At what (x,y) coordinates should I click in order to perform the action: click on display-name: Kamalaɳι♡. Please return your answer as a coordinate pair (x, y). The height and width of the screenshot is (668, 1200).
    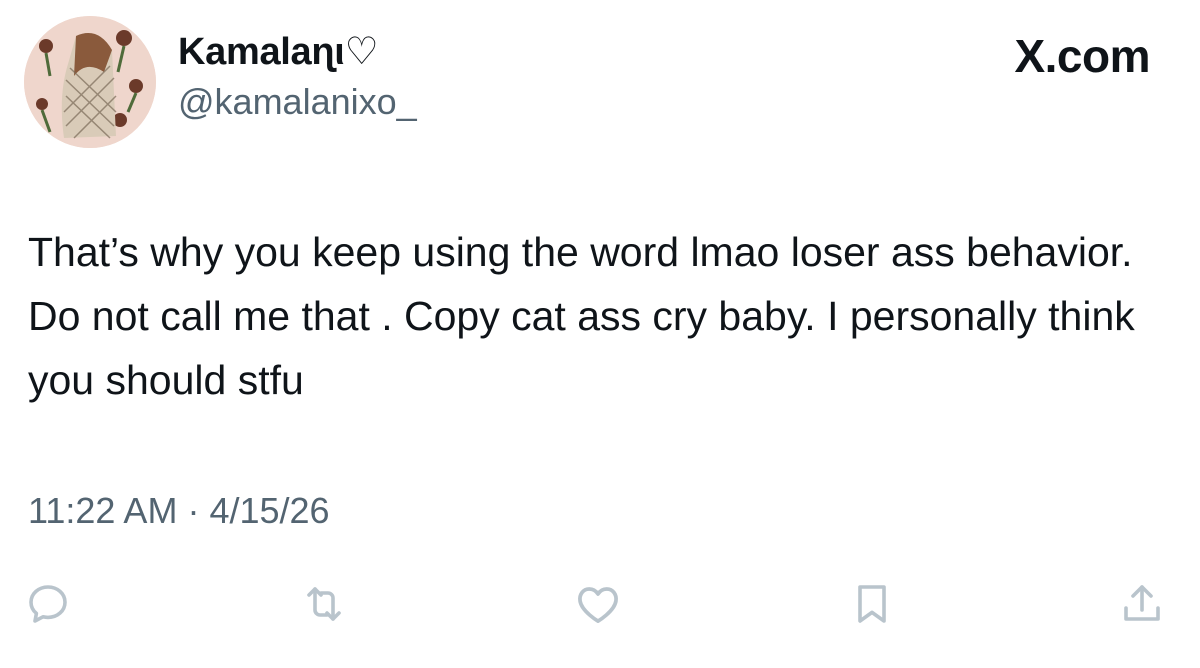
    Looking at the image, I should click on (297, 52).